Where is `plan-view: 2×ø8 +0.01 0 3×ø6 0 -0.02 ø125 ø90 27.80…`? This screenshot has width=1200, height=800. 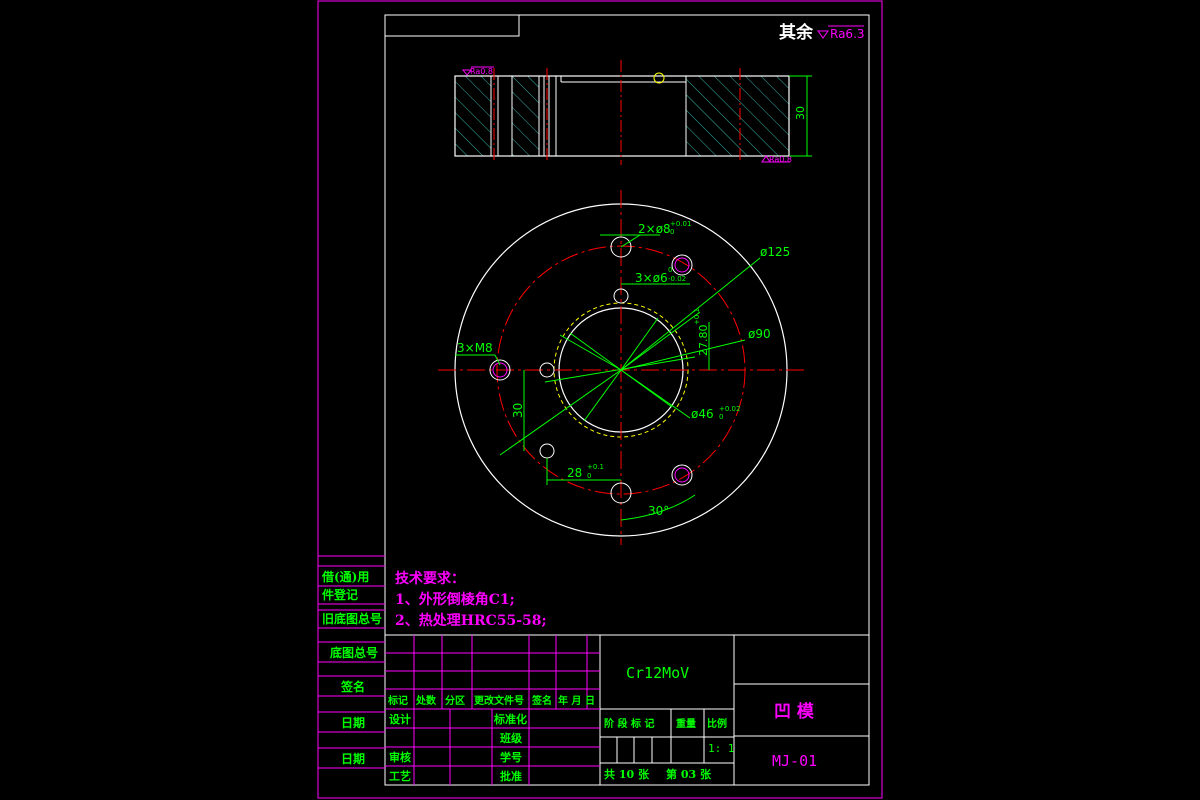 plan-view: 2×ø8 +0.01 0 3×ø6 0 -0.02 ø125 ø90 27.80… is located at coordinates (622, 367).